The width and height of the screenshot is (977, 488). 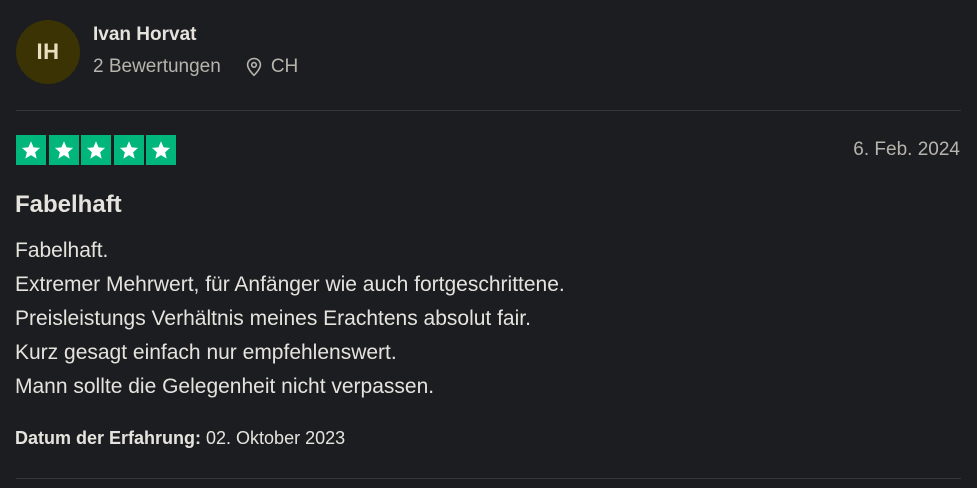 I want to click on country-code: CH, so click(x=284, y=66).